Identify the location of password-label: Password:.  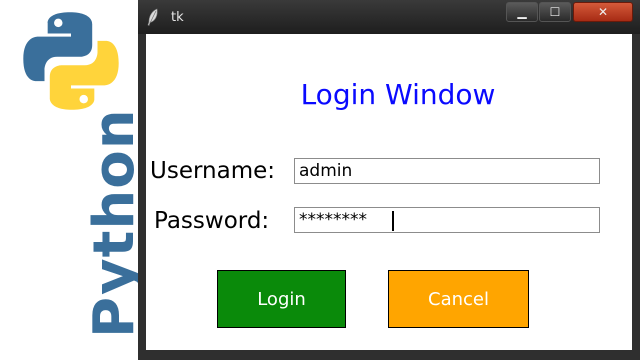
(212, 221).